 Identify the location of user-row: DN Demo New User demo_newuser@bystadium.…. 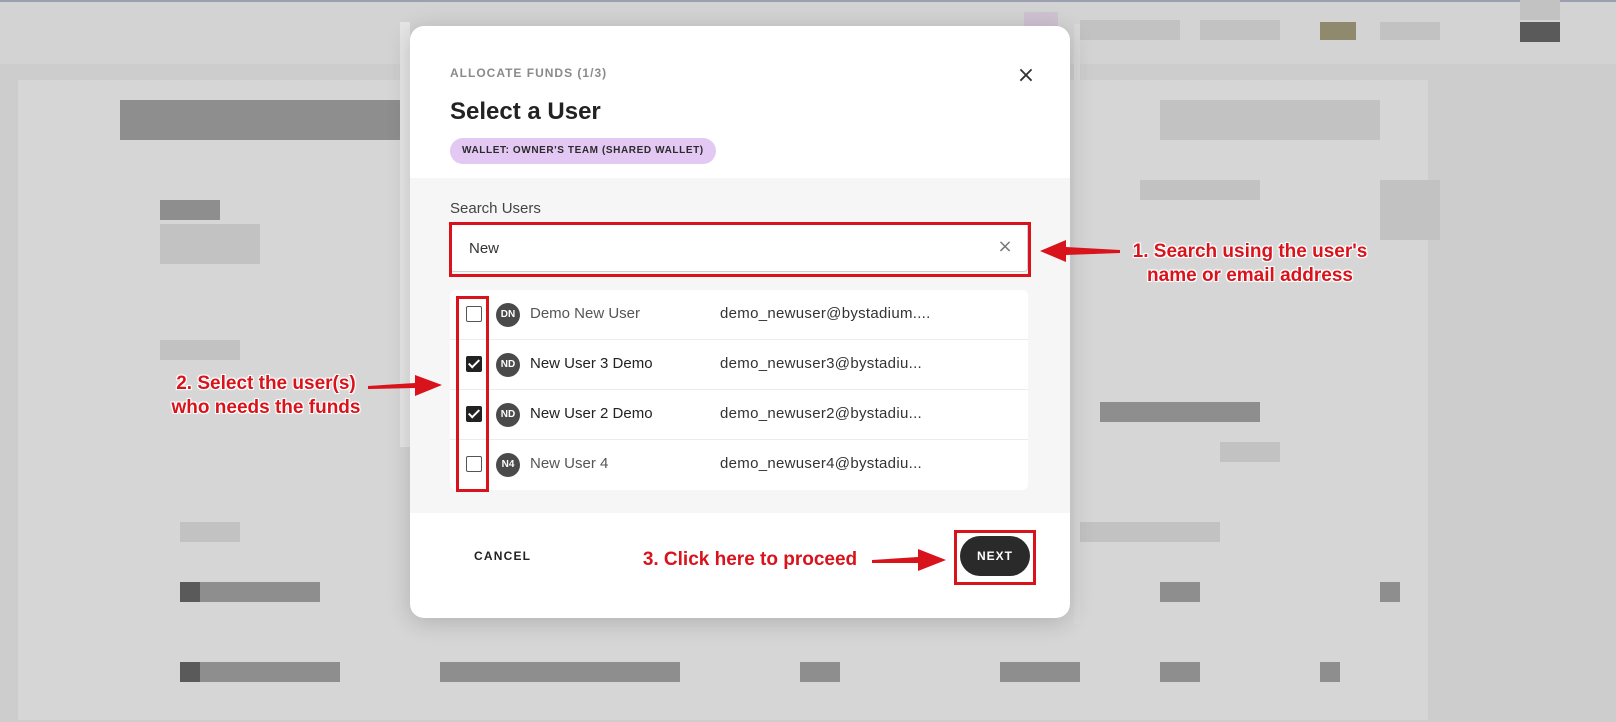
(739, 315).